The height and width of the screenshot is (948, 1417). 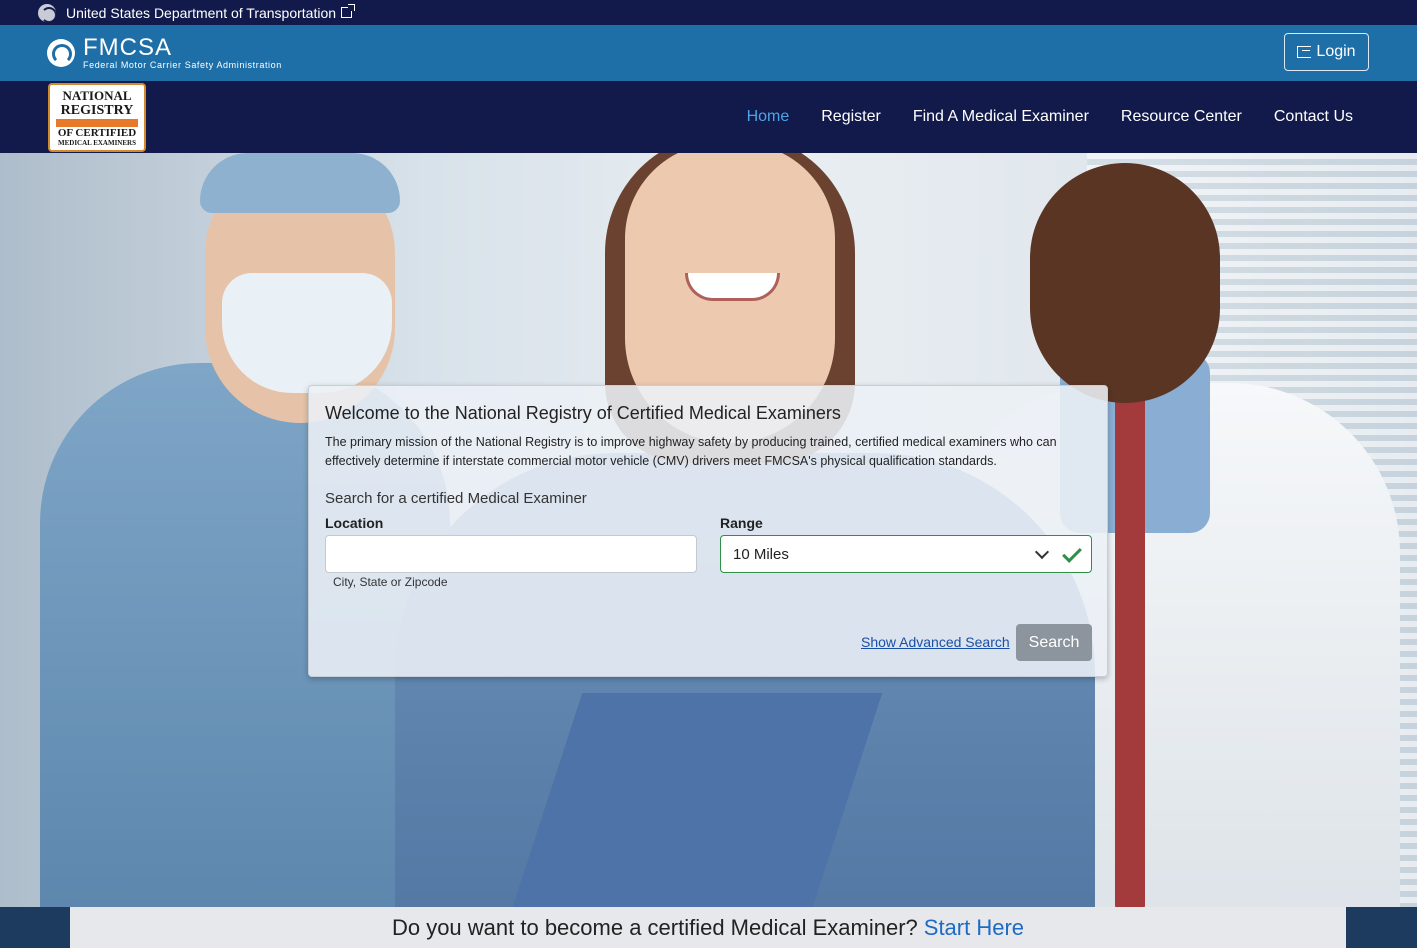 What do you see at coordinates (1336, 51) in the screenshot?
I see `login-label: Login` at bounding box center [1336, 51].